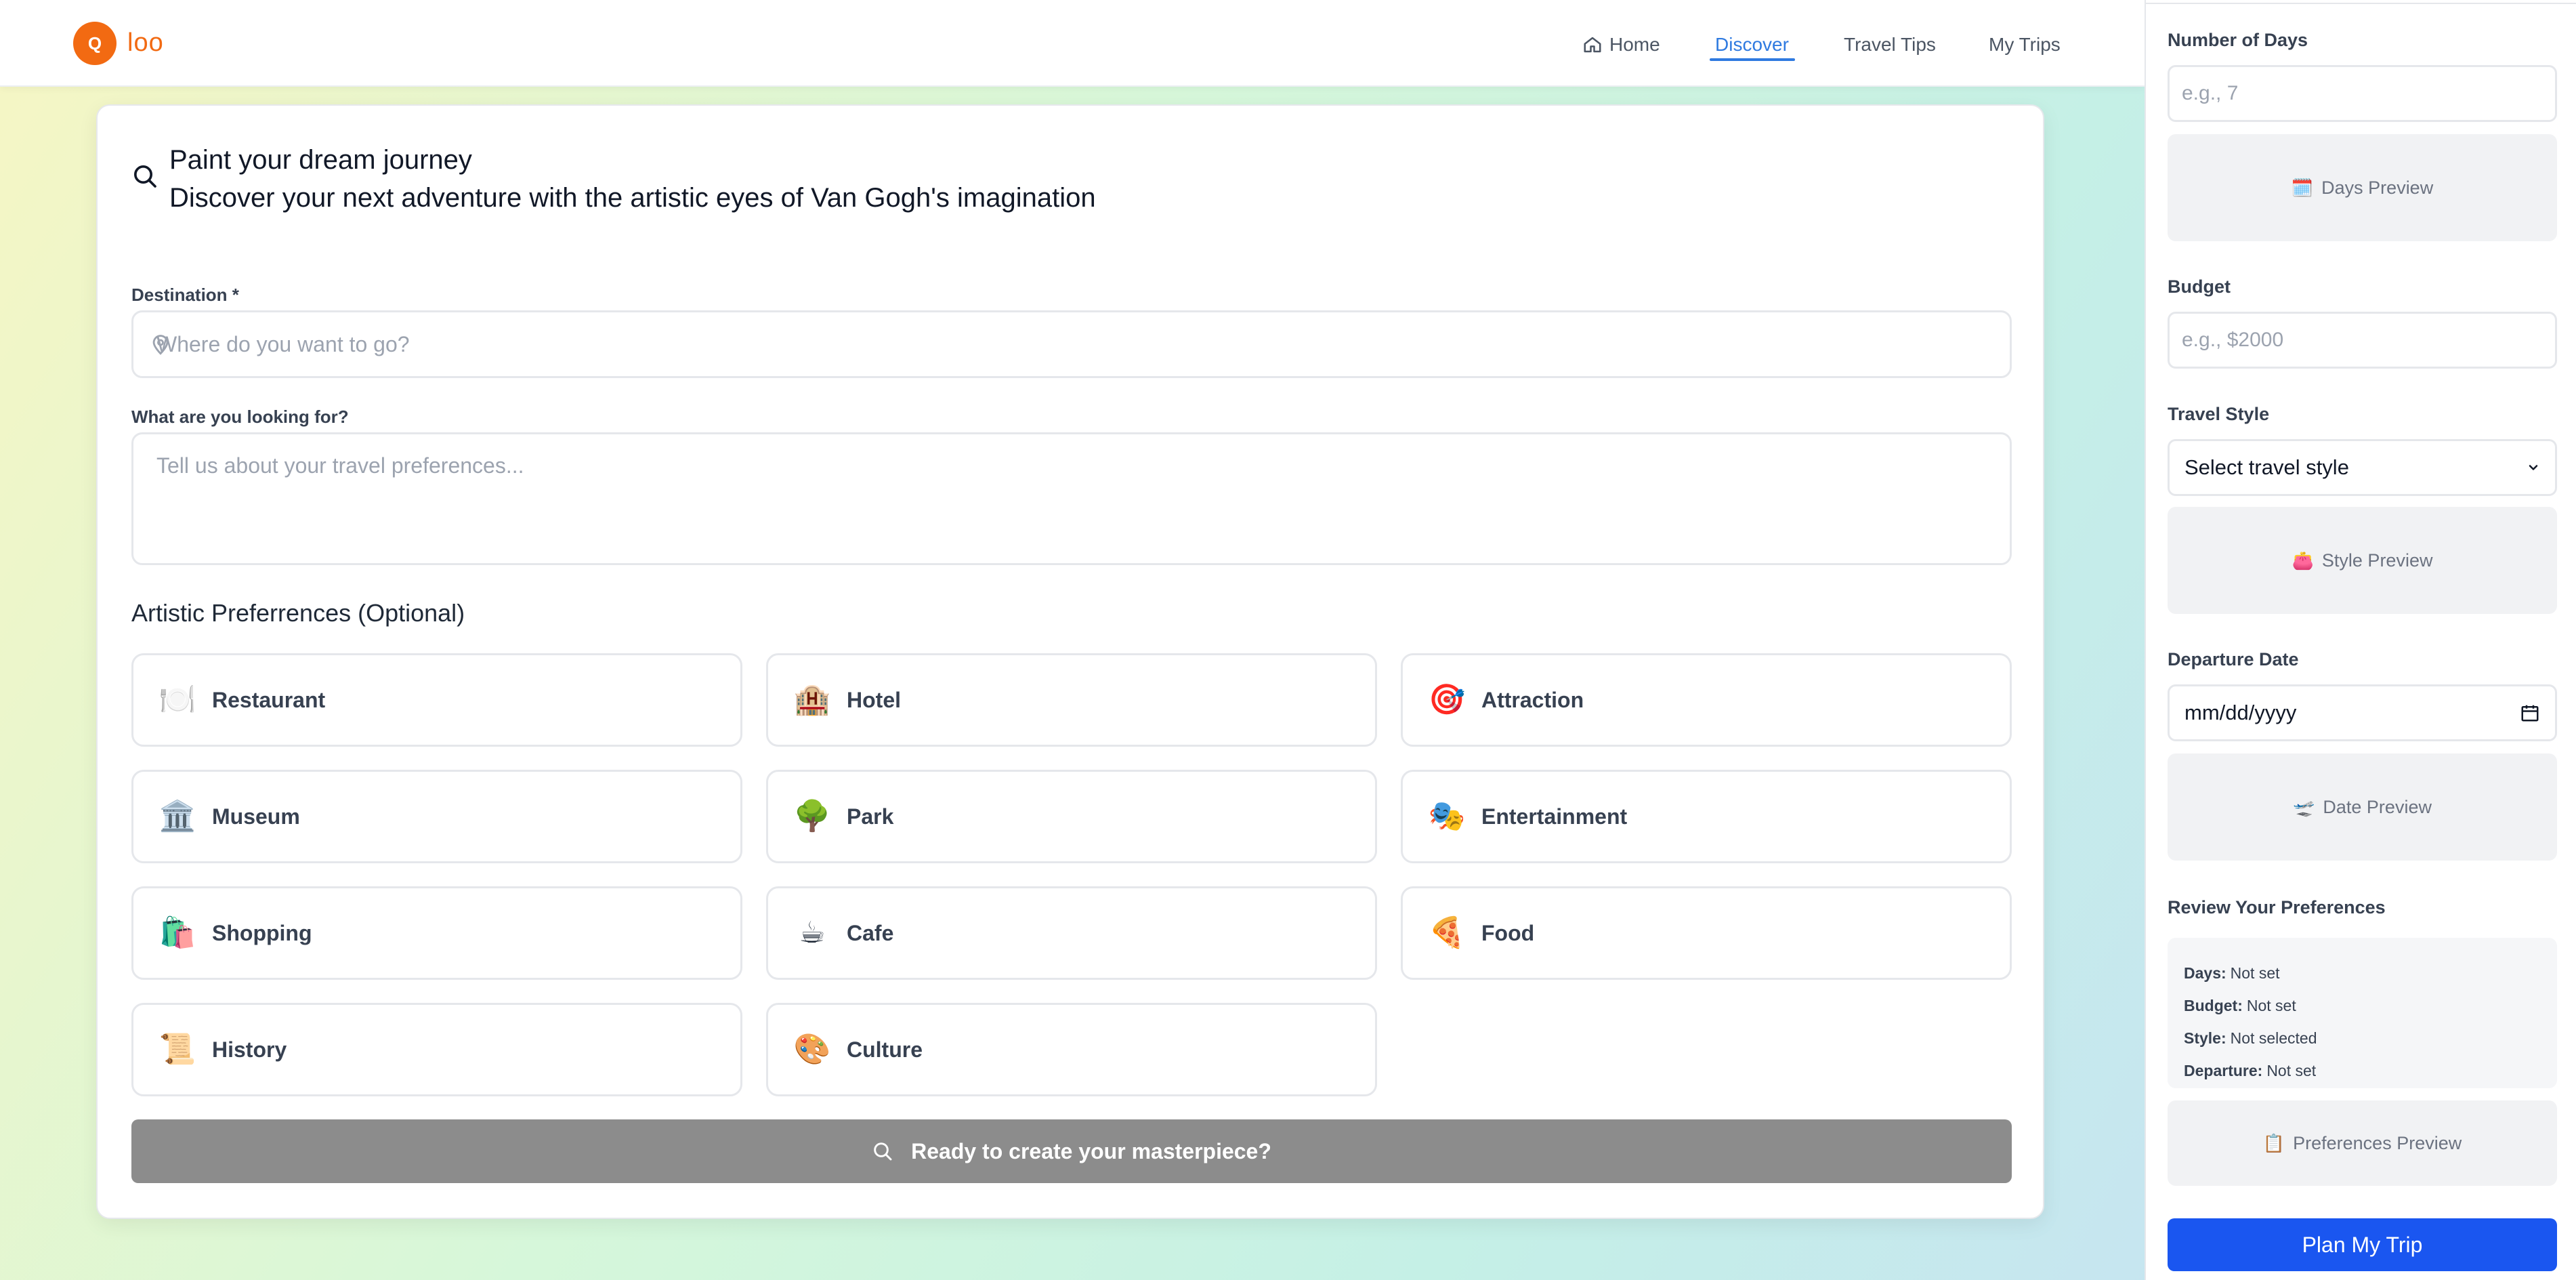  What do you see at coordinates (2199, 286) in the screenshot?
I see `budget-label: Budget` at bounding box center [2199, 286].